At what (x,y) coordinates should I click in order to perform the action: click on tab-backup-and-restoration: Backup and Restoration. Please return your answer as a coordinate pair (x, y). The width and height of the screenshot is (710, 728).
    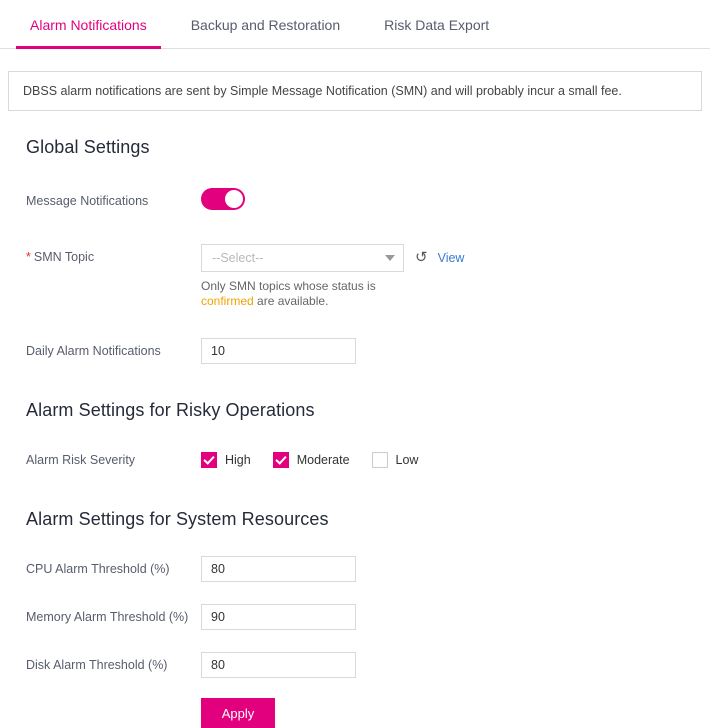
    Looking at the image, I should click on (265, 24).